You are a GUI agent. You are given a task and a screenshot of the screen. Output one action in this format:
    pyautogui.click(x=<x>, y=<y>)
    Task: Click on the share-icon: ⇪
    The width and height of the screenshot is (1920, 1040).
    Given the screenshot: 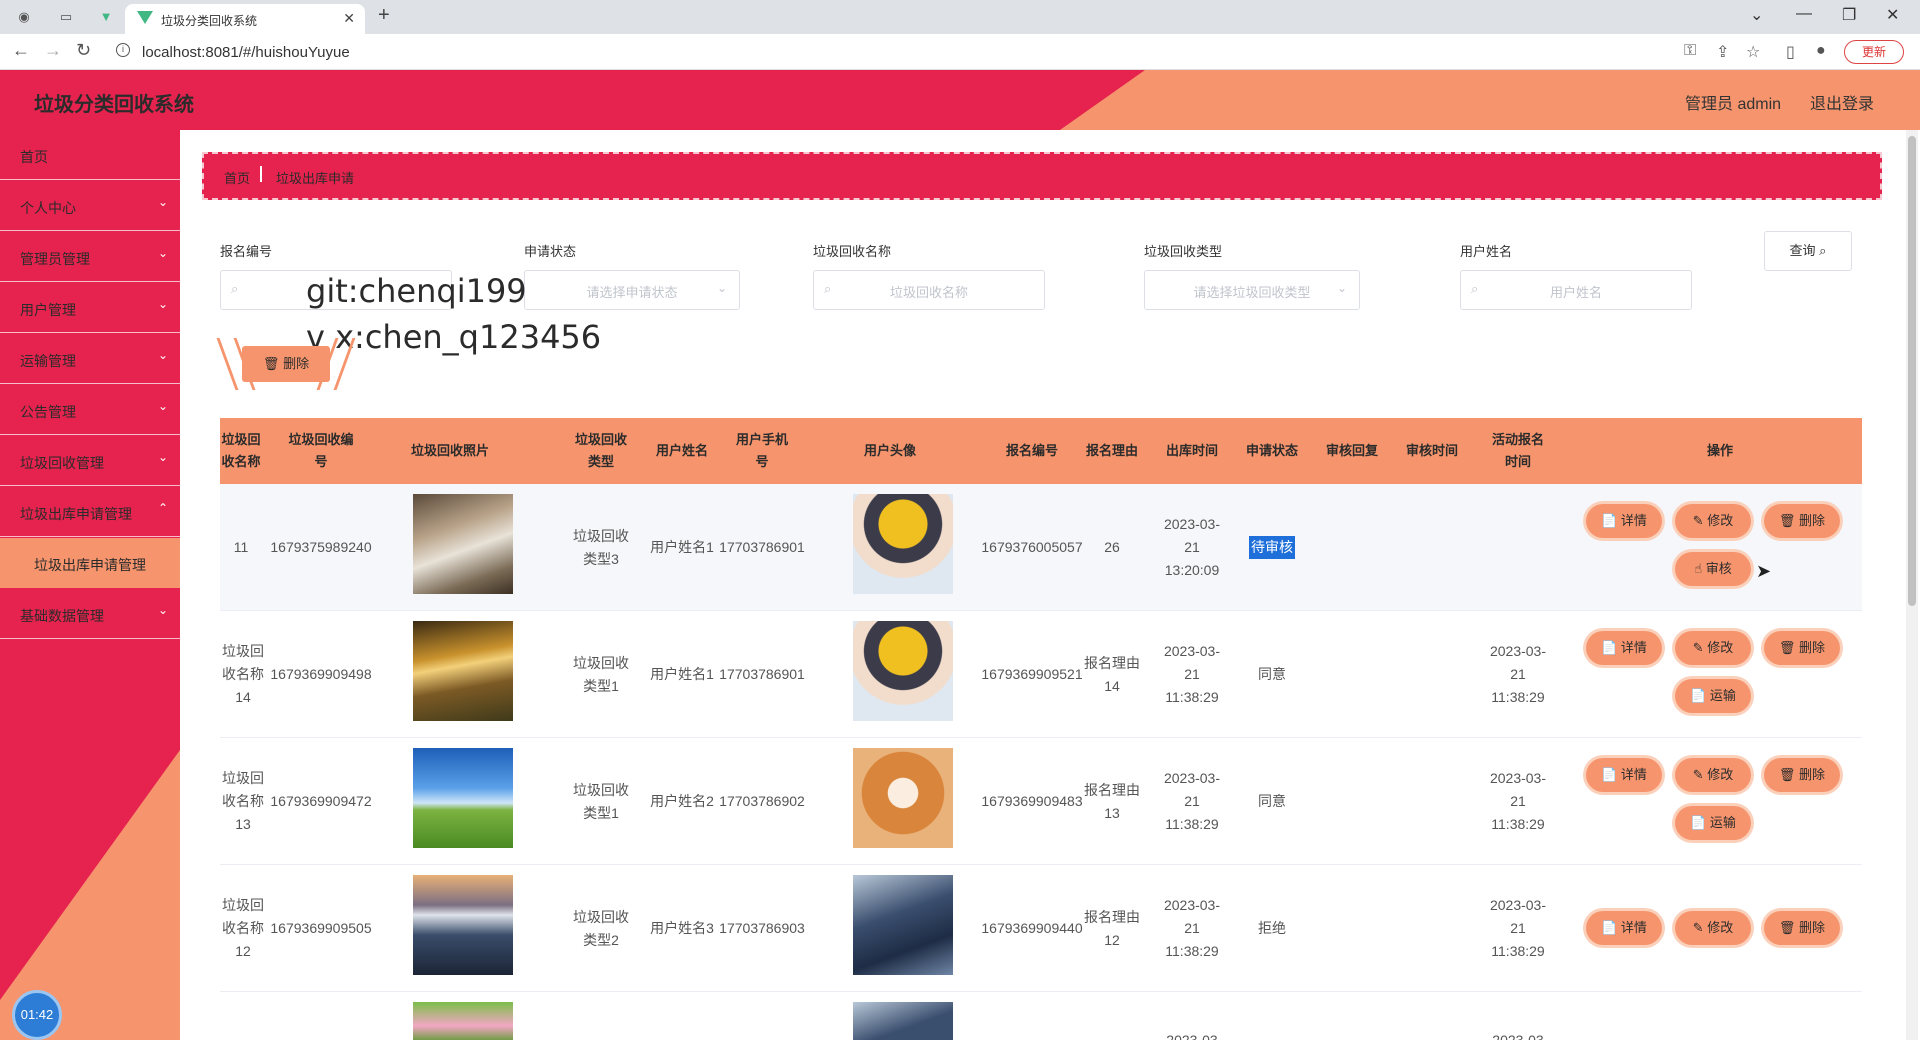 What is the action you would take?
    pyautogui.click(x=1722, y=52)
    